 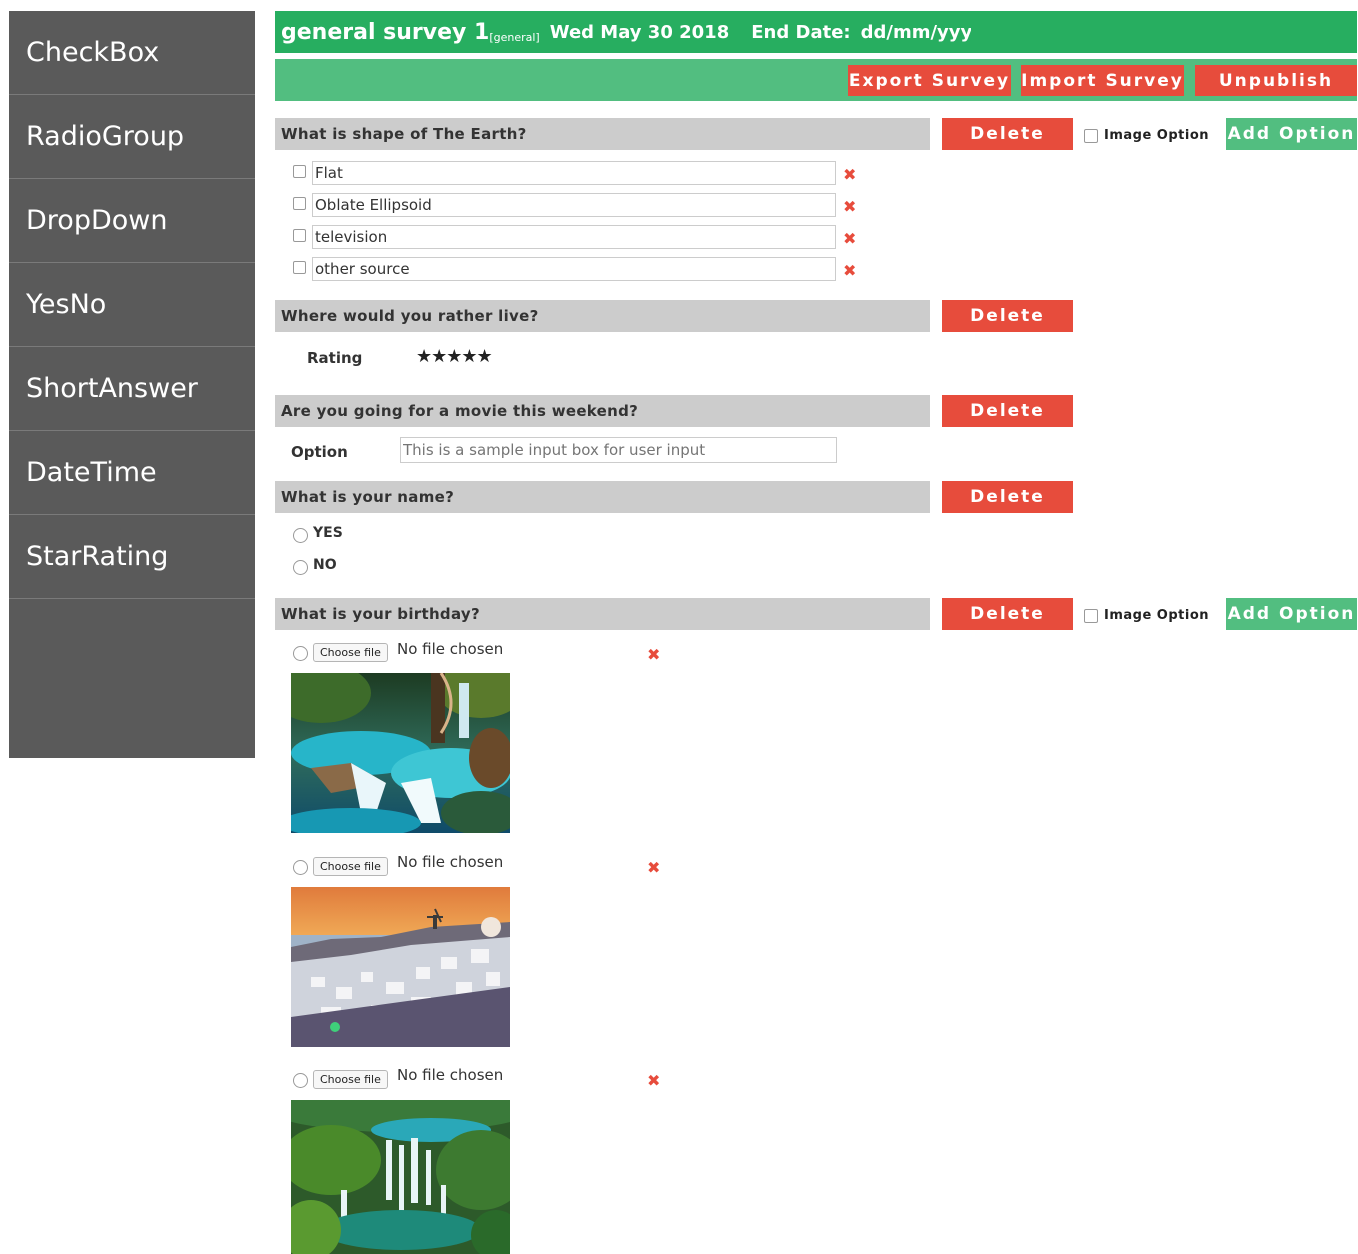 What do you see at coordinates (66, 304) in the screenshot?
I see `sidebar-item-label: YesNo` at bounding box center [66, 304].